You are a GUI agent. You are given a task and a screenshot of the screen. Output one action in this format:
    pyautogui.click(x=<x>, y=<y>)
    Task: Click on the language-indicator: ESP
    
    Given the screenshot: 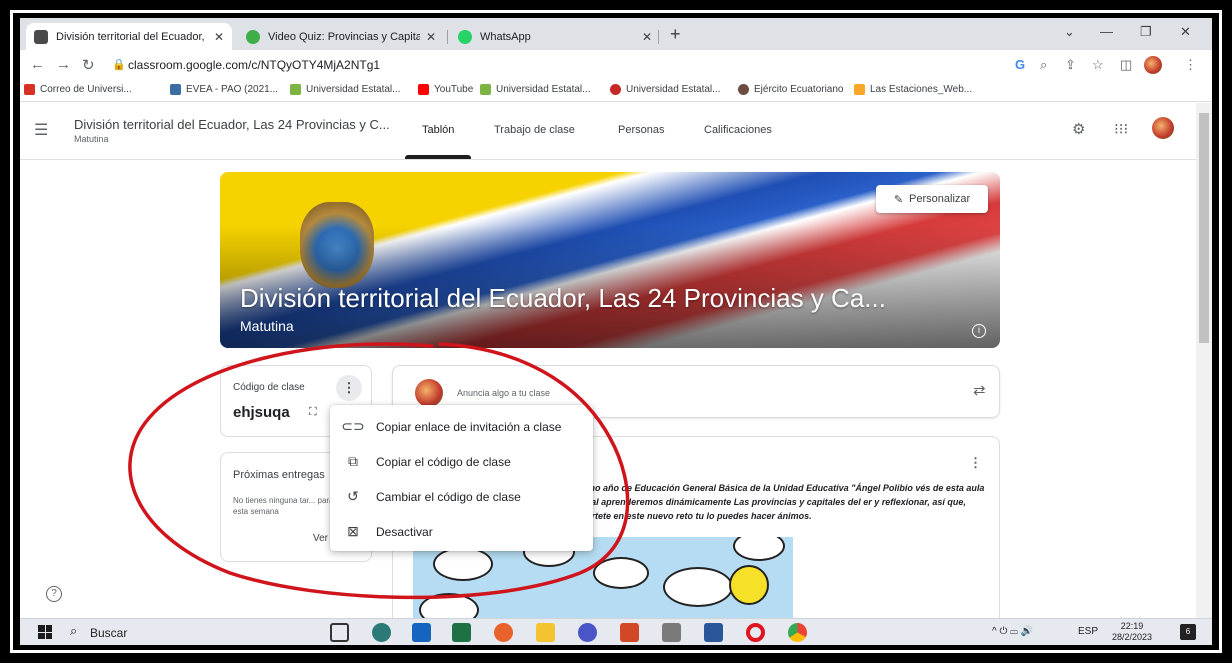 What is the action you would take?
    pyautogui.click(x=1088, y=631)
    